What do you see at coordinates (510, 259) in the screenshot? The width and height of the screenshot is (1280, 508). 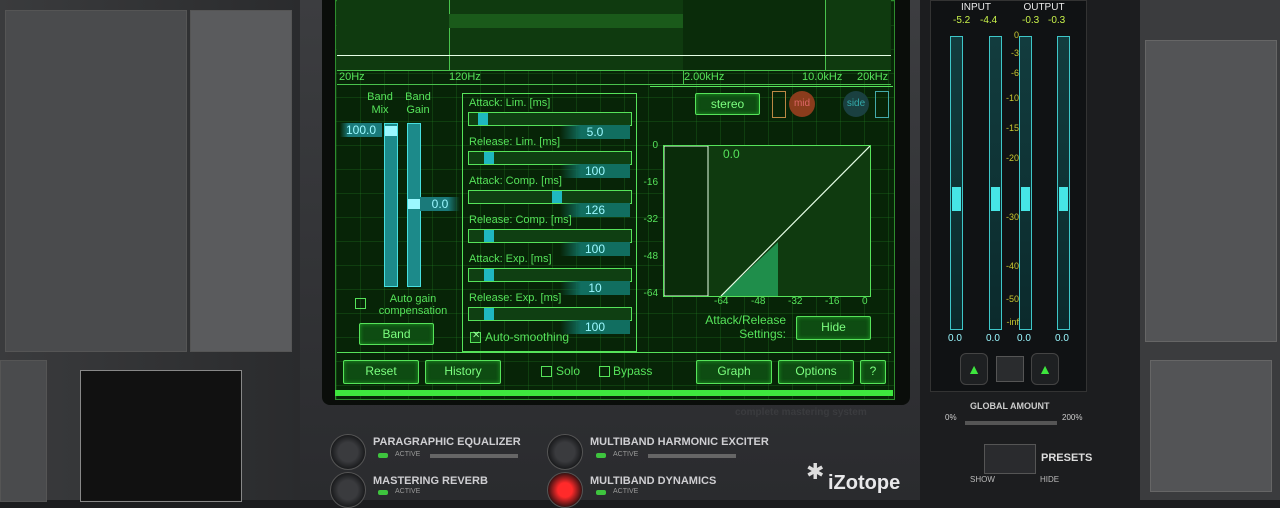 I see `timing-label: Attack: Exp. [ms]` at bounding box center [510, 259].